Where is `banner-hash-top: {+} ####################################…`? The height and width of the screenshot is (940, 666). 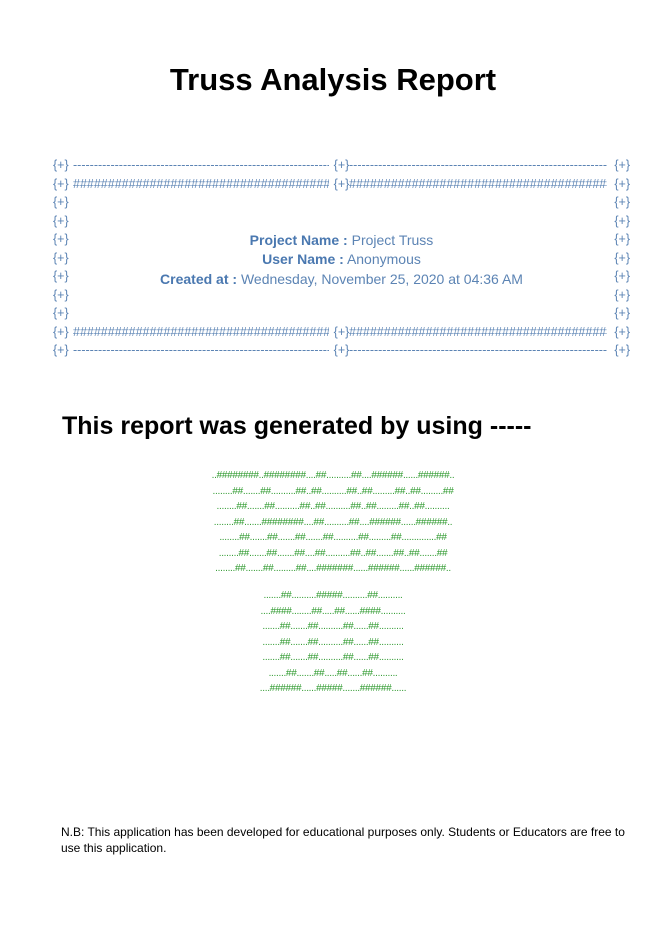
banner-hash-top: {+} ####################################… is located at coordinates (341, 186).